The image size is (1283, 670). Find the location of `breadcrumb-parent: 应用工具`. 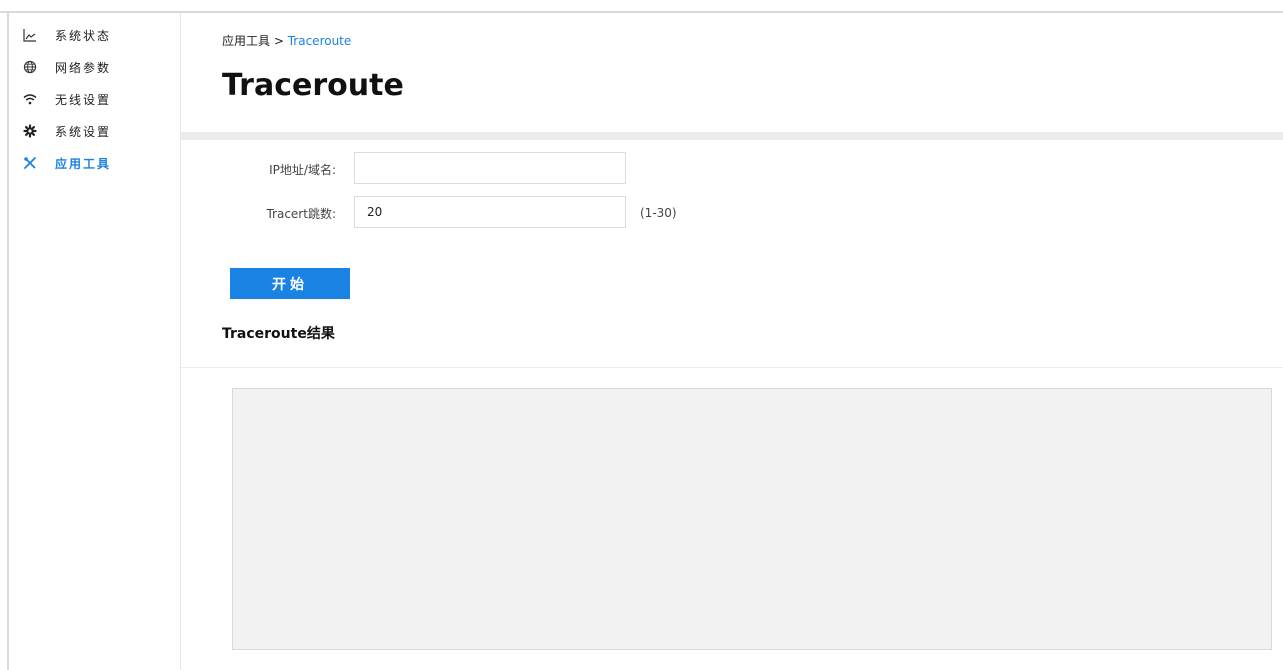

breadcrumb-parent: 应用工具 is located at coordinates (246, 41).